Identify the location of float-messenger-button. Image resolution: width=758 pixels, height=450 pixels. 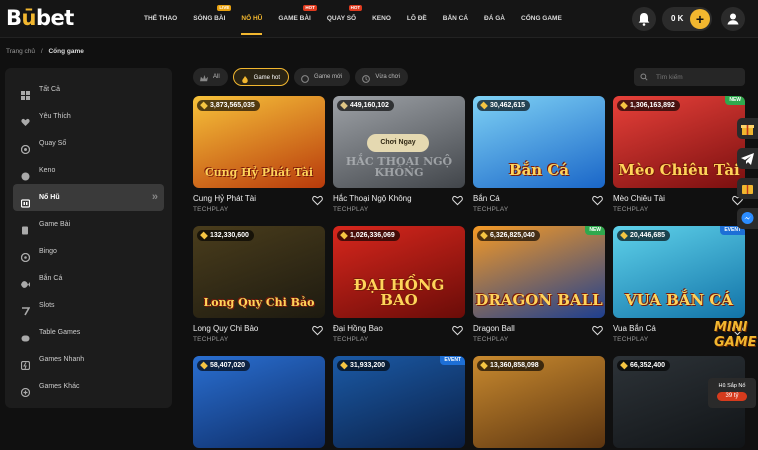
(747, 218).